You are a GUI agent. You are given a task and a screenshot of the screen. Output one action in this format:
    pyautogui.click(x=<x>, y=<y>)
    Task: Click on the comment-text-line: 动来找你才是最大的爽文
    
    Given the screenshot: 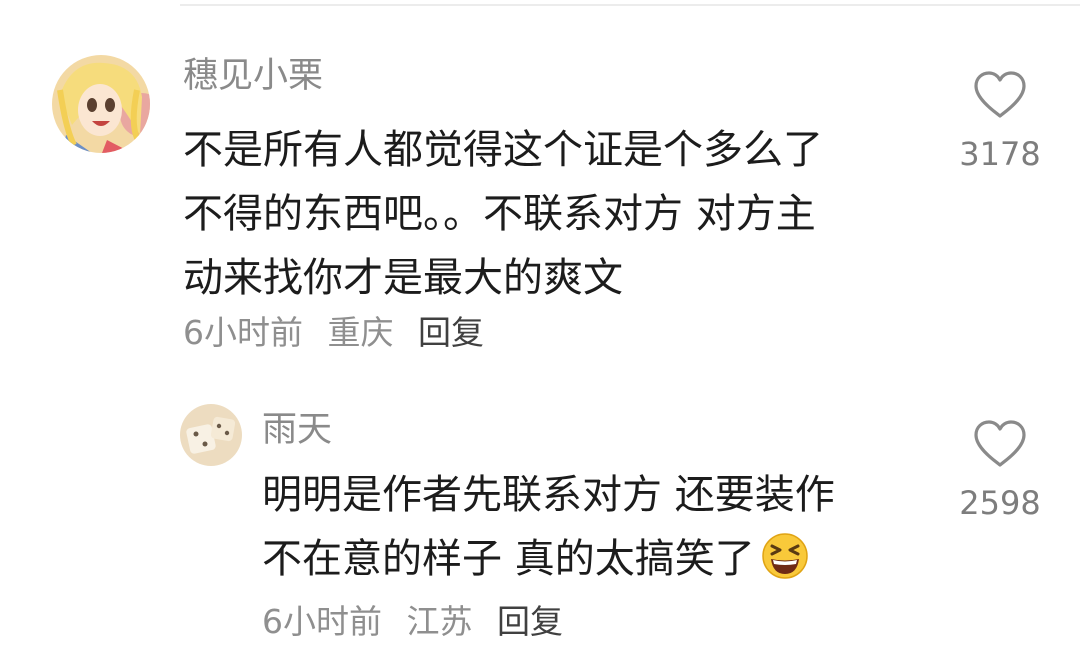 What is the action you would take?
    pyautogui.click(x=403, y=278)
    